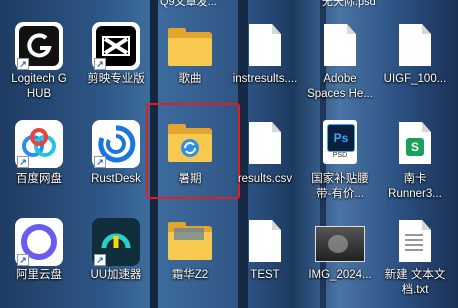  What do you see at coordinates (340, 142) in the screenshot?
I see `psd-icon: Ps PSD` at bounding box center [340, 142].